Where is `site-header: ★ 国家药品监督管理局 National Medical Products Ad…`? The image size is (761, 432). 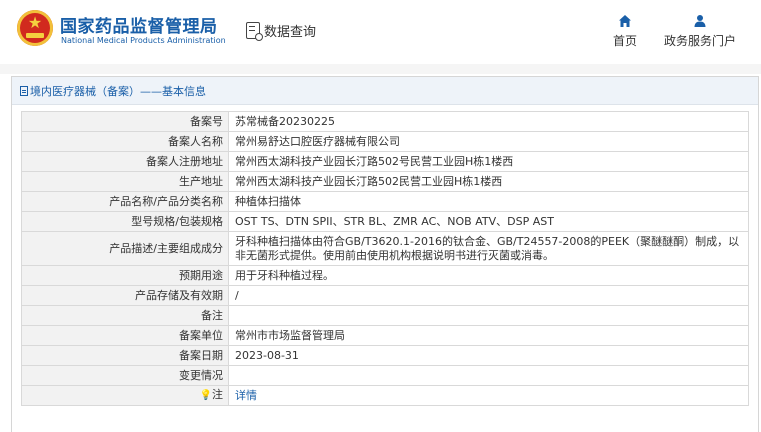 site-header: ★ 国家药品监督管理局 National Medical Products Ad… is located at coordinates (380, 32).